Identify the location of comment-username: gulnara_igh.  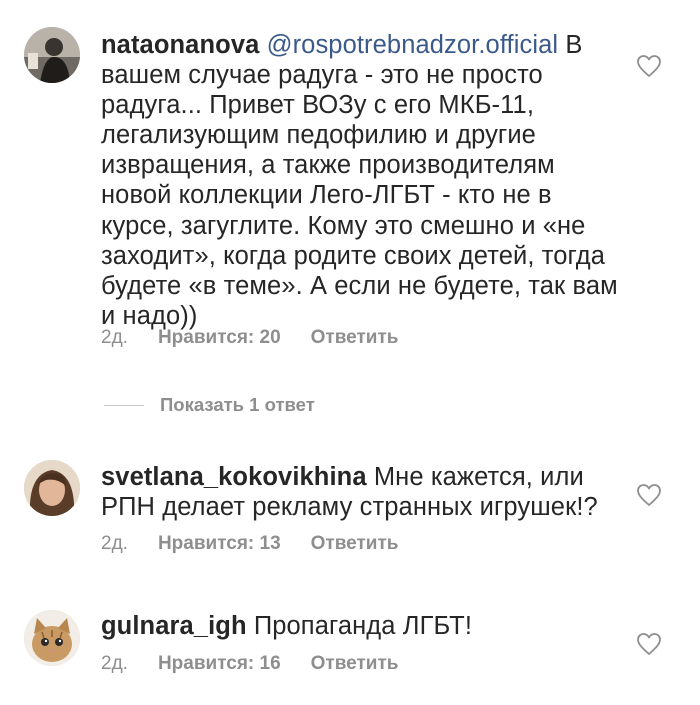
(174, 626).